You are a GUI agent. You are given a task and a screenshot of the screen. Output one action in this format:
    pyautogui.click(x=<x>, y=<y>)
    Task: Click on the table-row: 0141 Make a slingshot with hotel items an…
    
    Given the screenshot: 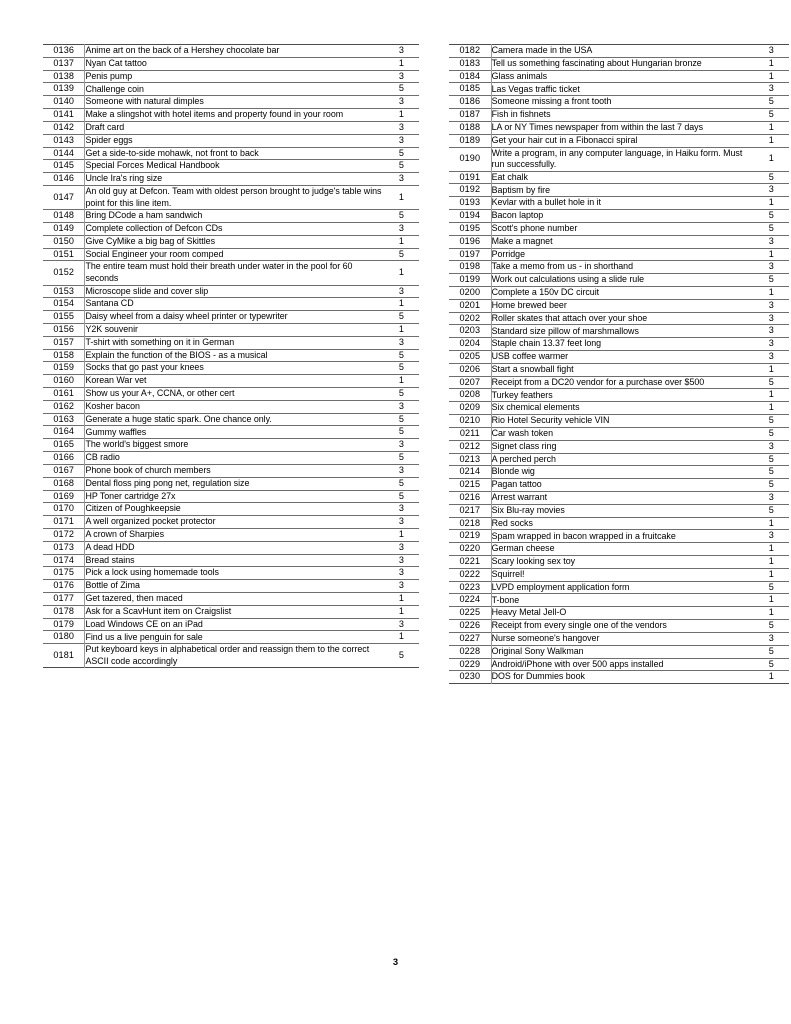 What is the action you would take?
    pyautogui.click(x=231, y=115)
    